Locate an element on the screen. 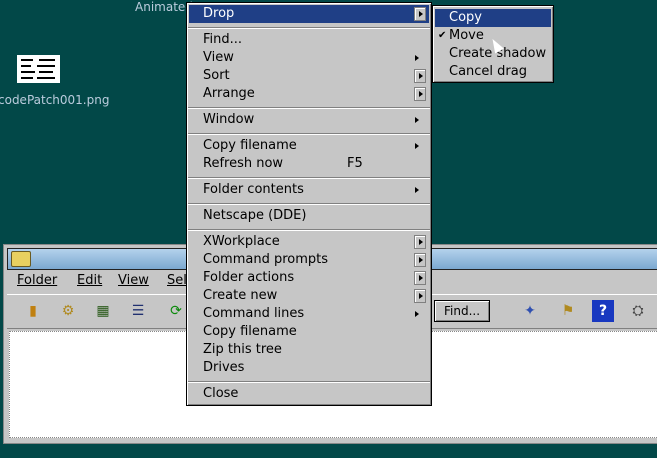  image-file-icon is located at coordinates (38, 69).